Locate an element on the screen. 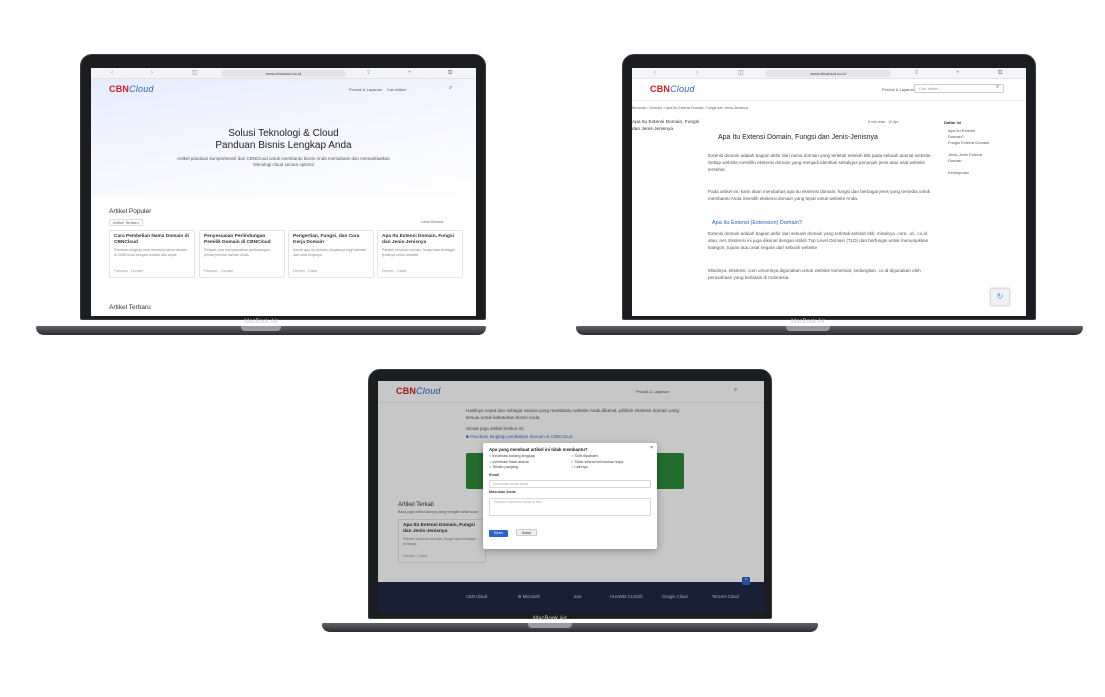 The height and width of the screenshot is (697, 1105). latest-title: Artikel Terbaru is located at coordinates (130, 307).